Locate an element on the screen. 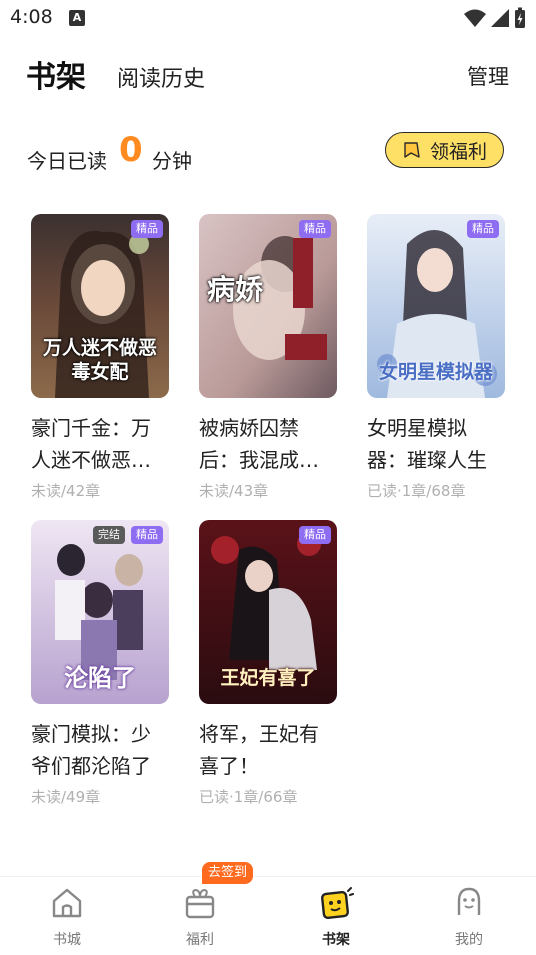 The image size is (536, 955). book-progress: 未读/42章 is located at coordinates (66, 491).